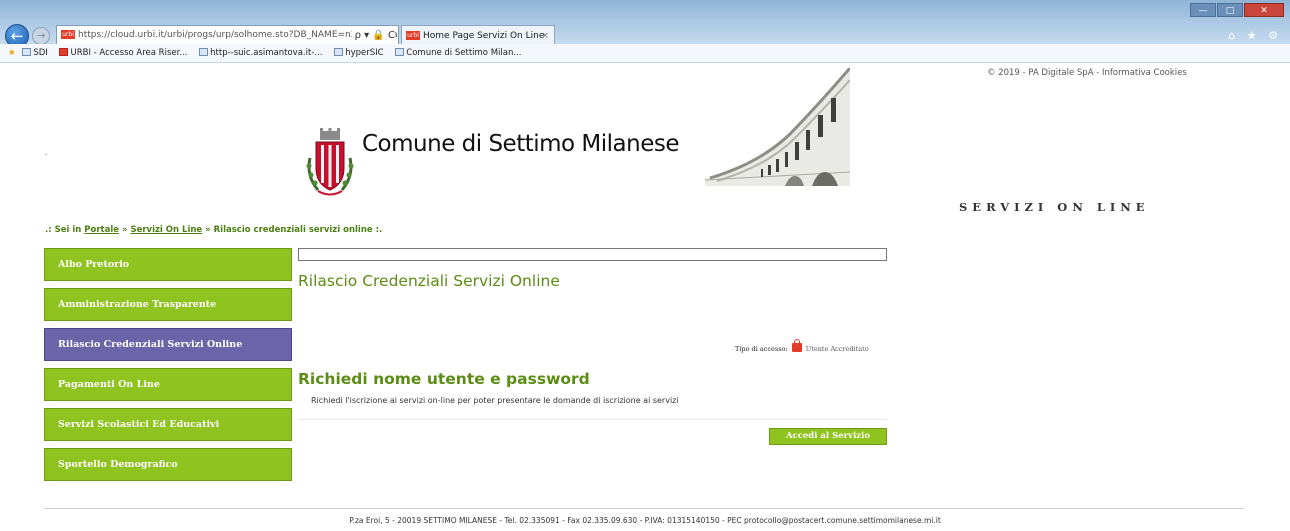 The width and height of the screenshot is (1290, 531). I want to click on site-title: Comune di Settimo Milanese, so click(521, 144).